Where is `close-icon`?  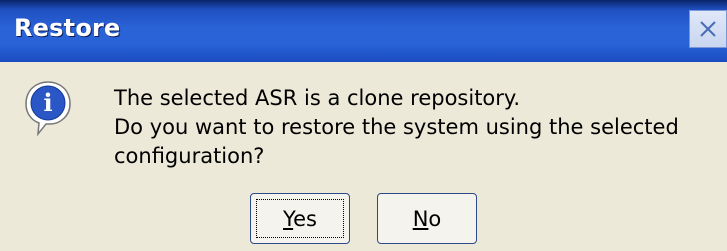
close-icon is located at coordinates (708, 29).